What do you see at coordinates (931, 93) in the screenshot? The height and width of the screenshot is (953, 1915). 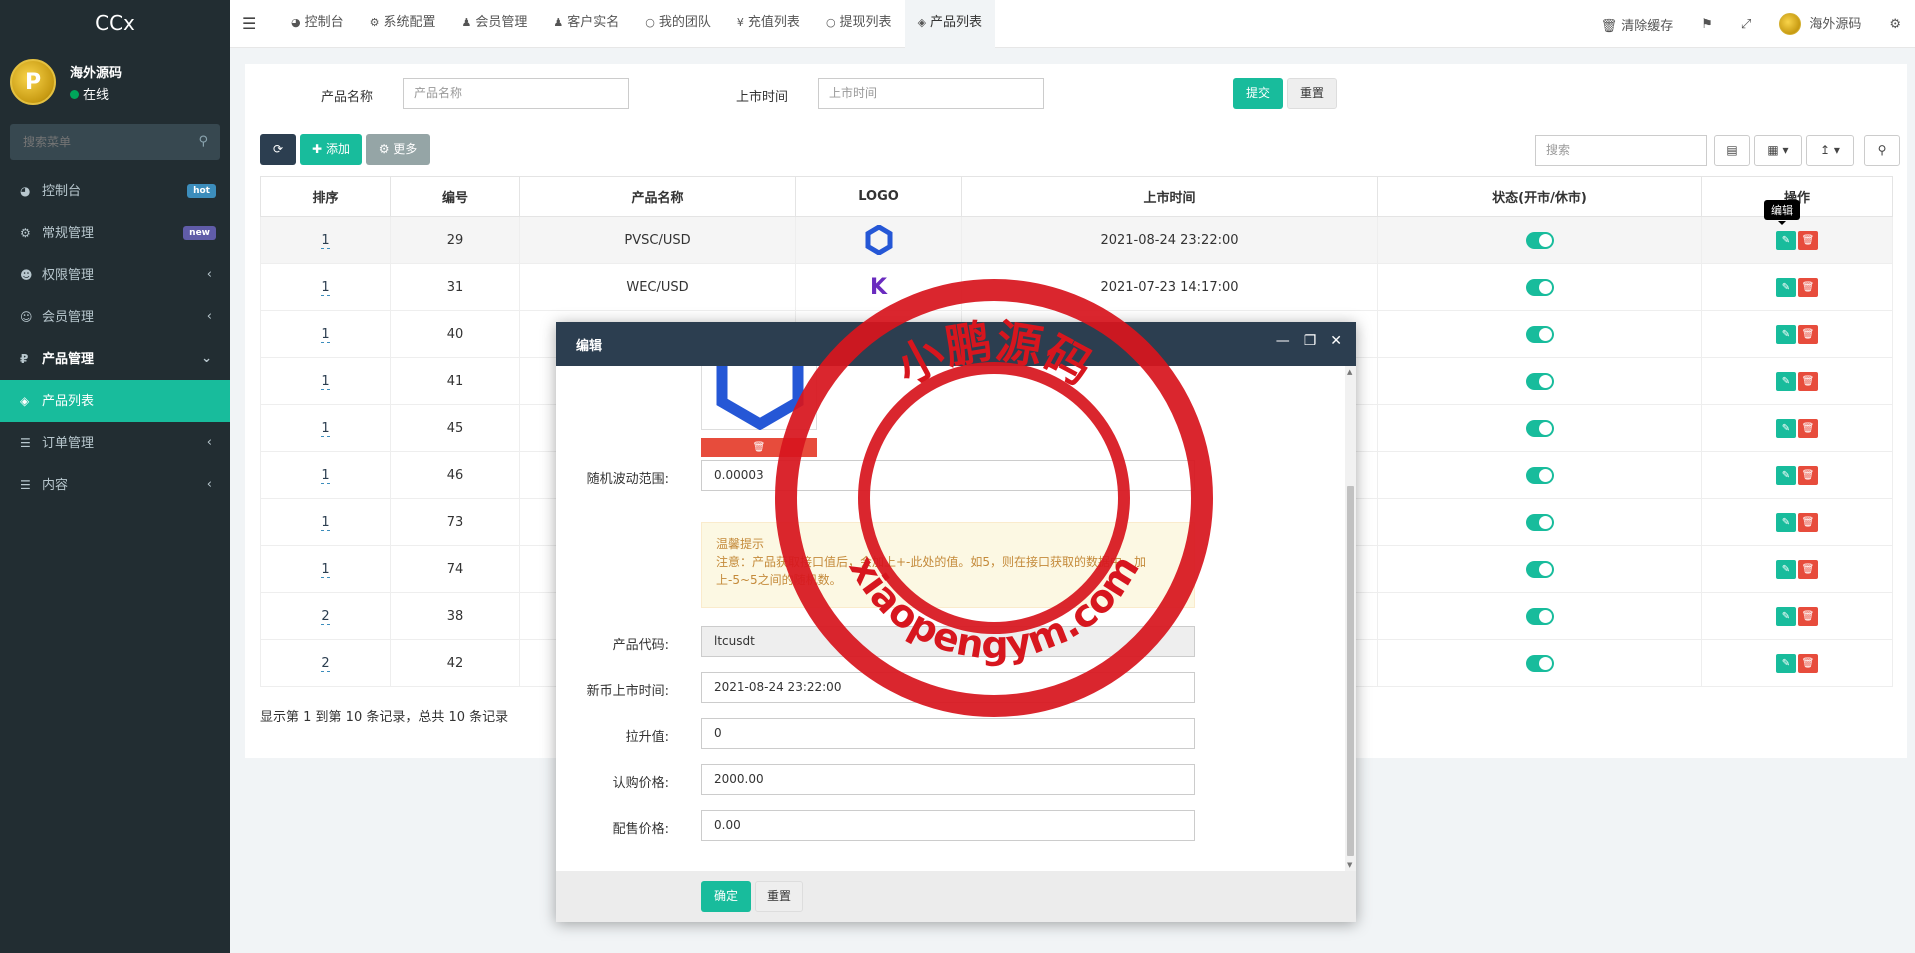 I see `filter-date-input: 上市时间` at bounding box center [931, 93].